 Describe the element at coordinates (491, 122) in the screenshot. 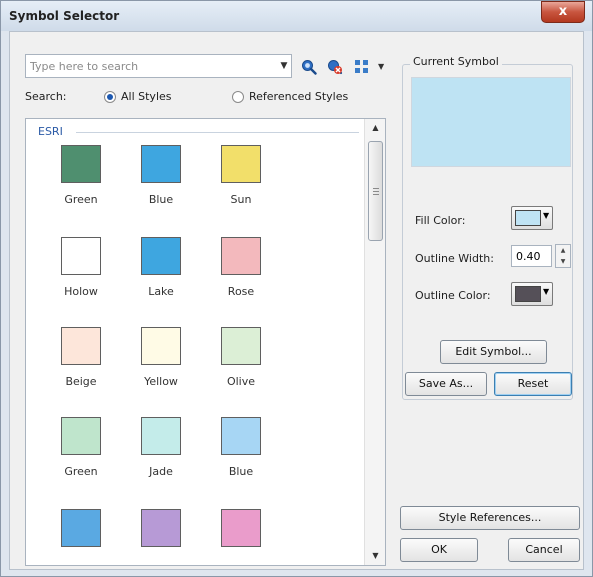

I see `symbol-preview` at that location.